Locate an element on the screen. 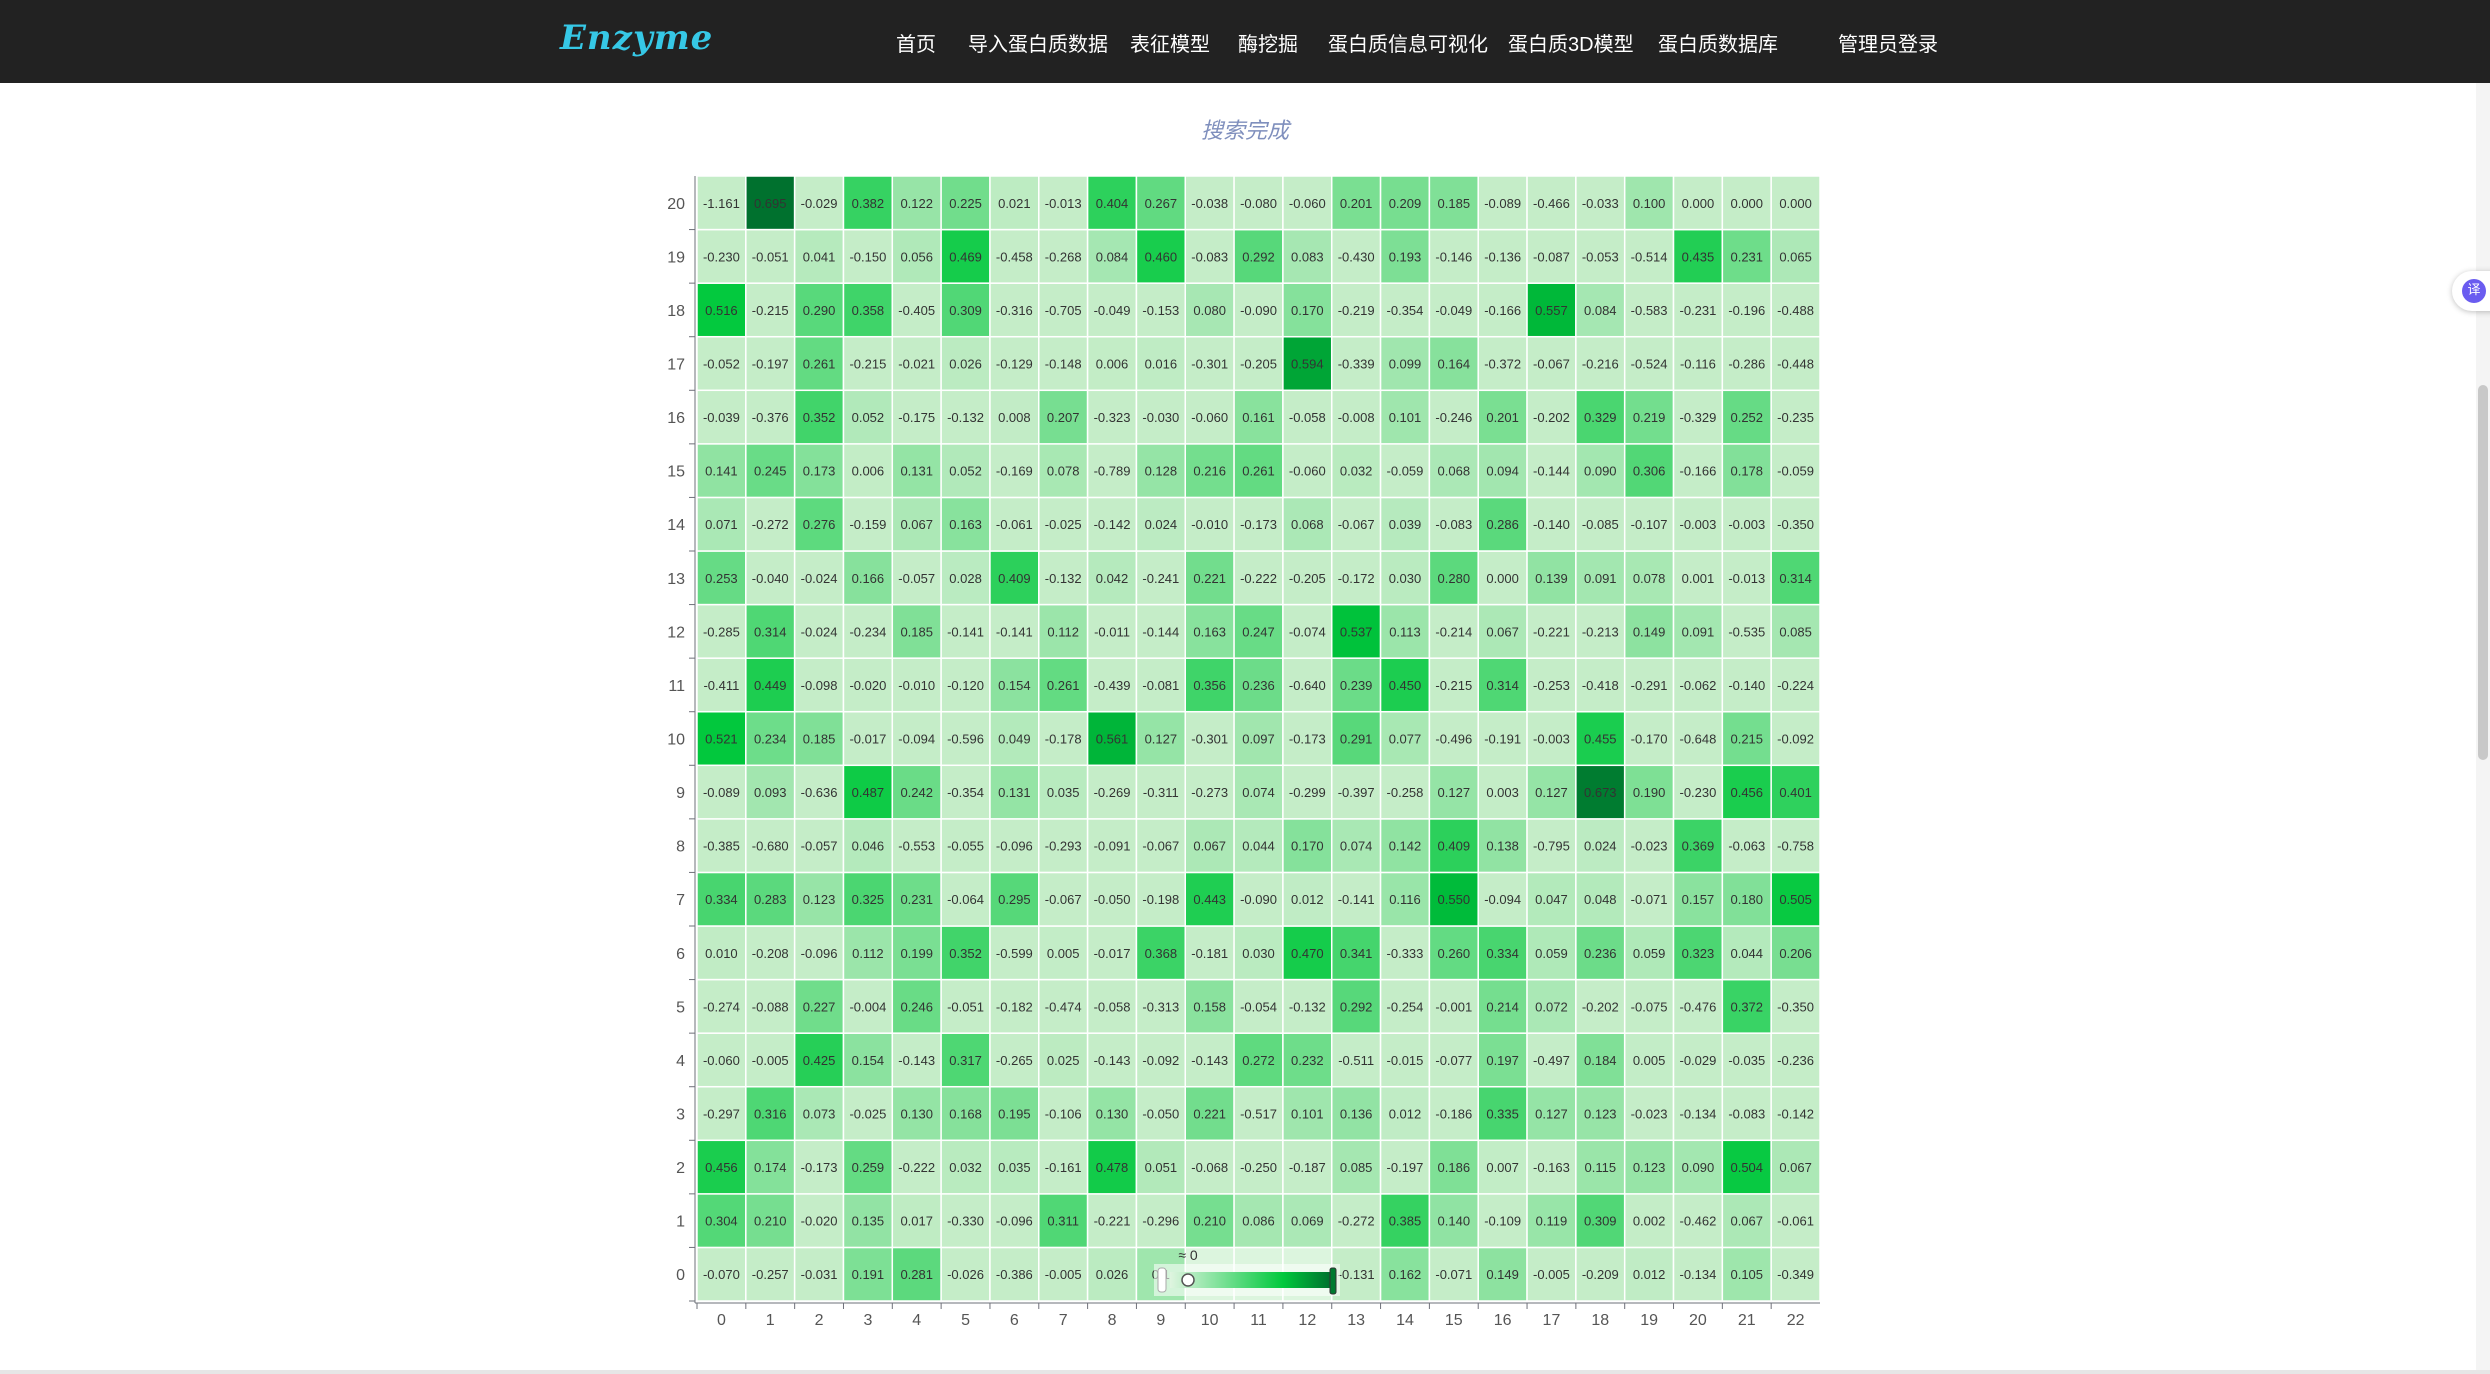  heatmap-cell-label: 0.199 is located at coordinates (916, 953).